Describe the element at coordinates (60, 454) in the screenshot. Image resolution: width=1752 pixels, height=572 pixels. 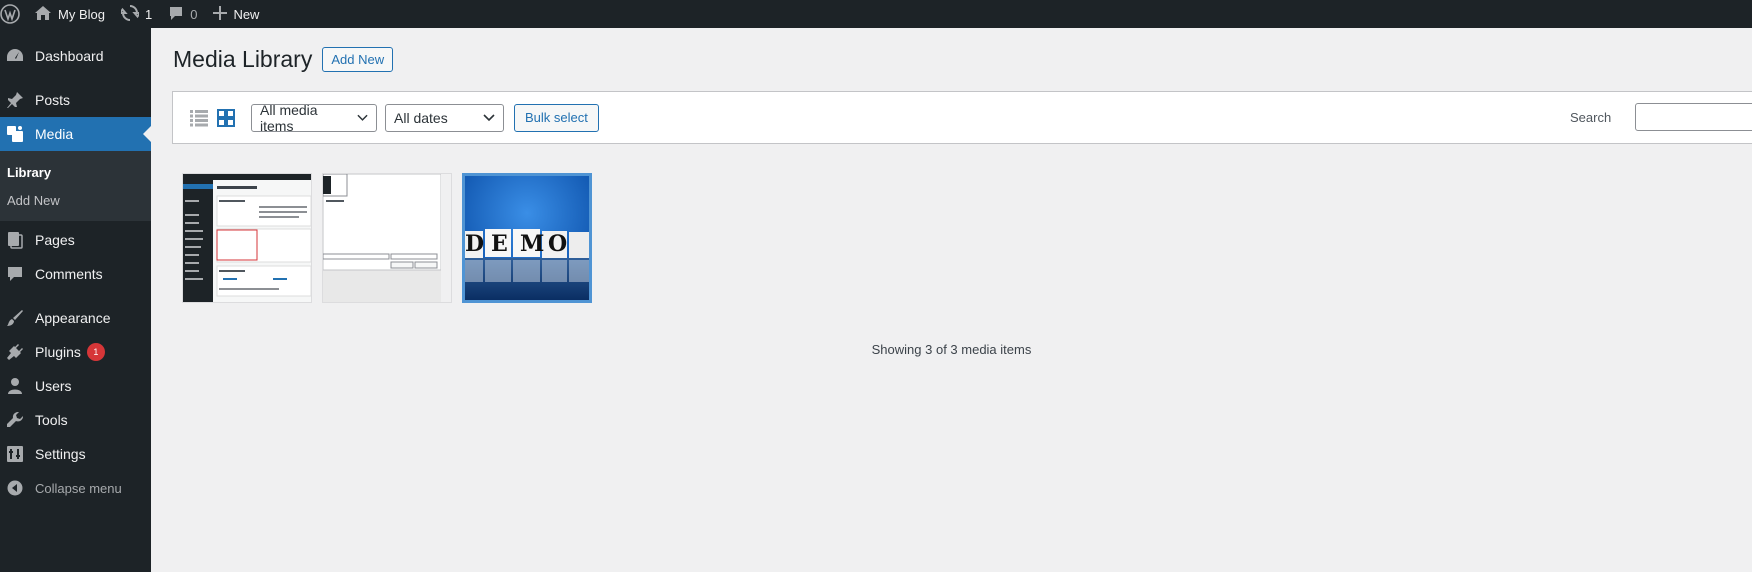
I see `sidebar-item-label: Settings` at that location.